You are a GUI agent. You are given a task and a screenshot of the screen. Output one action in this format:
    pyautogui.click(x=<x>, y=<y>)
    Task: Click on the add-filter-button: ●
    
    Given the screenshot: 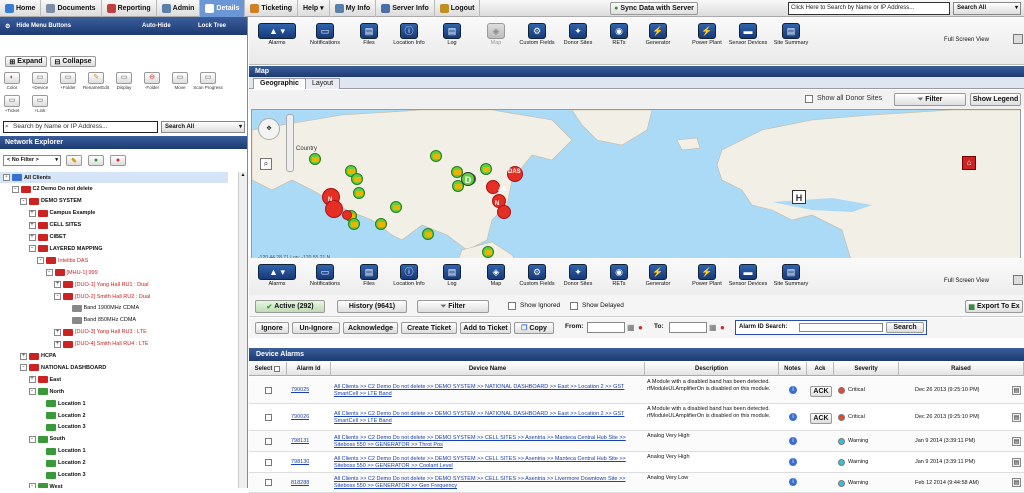 What is the action you would take?
    pyautogui.click(x=96, y=160)
    